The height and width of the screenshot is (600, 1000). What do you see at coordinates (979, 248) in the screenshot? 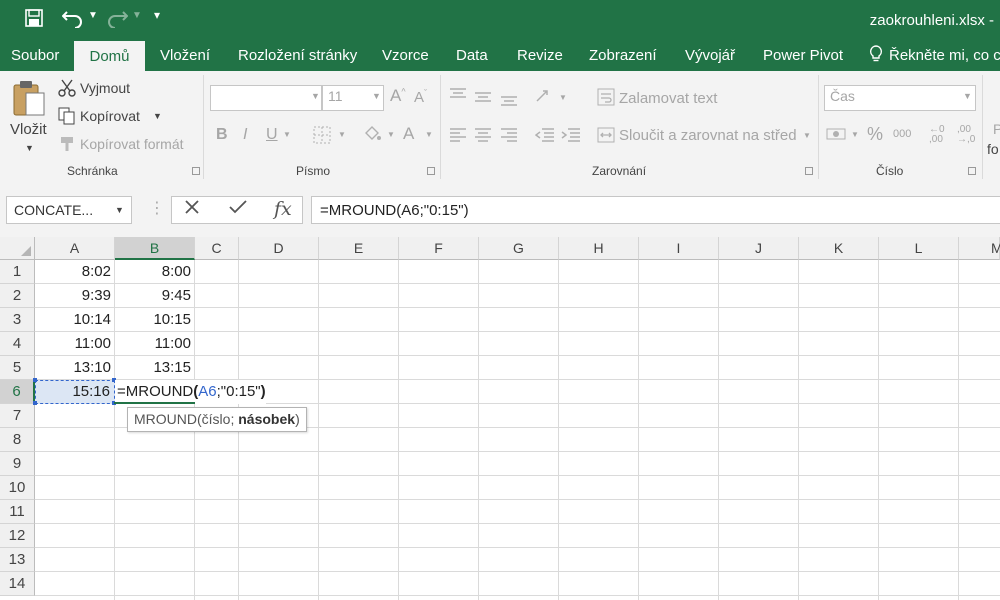
I see `column-header-m: M` at bounding box center [979, 248].